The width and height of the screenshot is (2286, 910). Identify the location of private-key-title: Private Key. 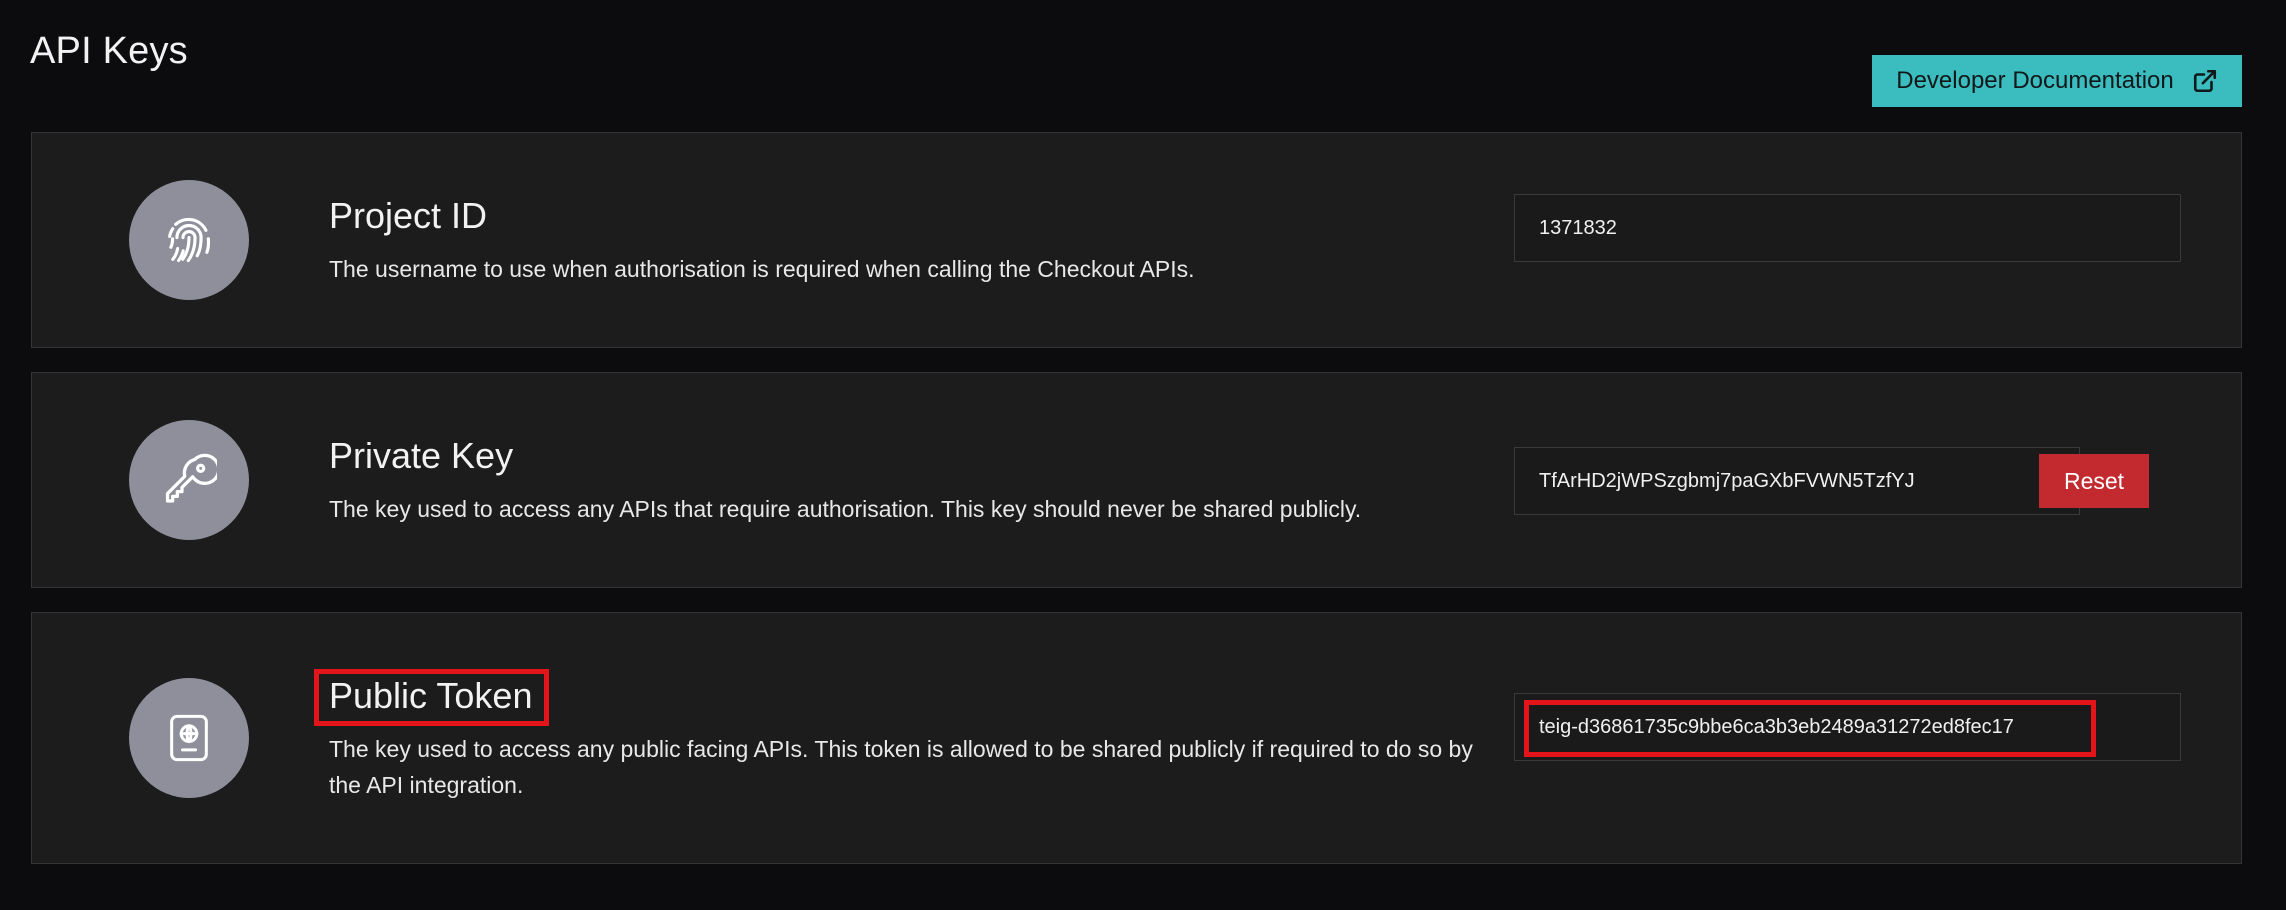
(421, 455).